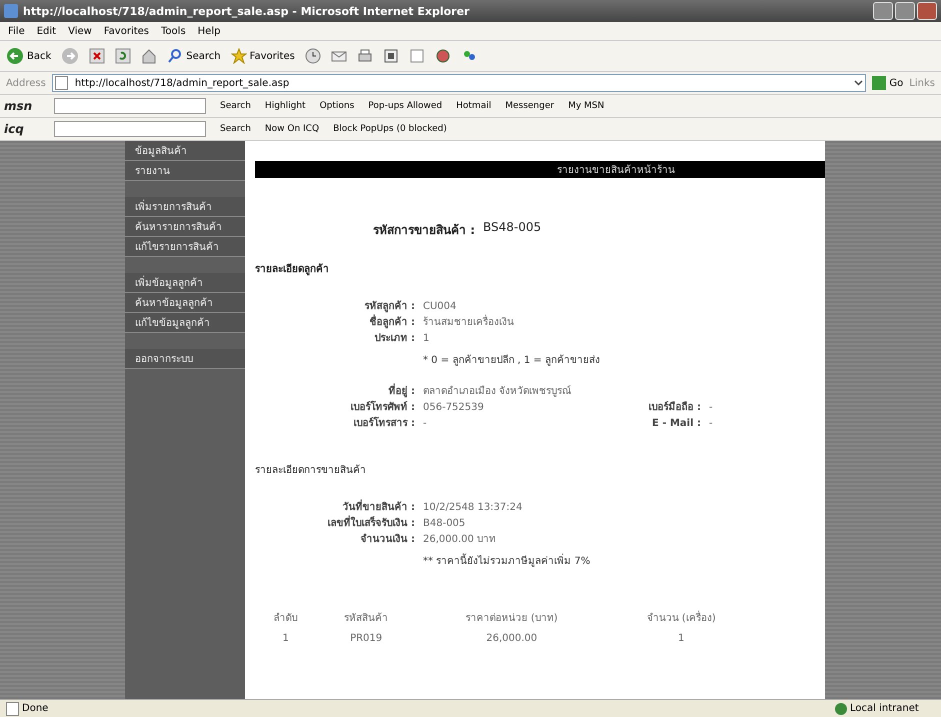 The image size is (941, 717). What do you see at coordinates (292, 129) in the screenshot?
I see `toolbar-item: Now On ICQ` at bounding box center [292, 129].